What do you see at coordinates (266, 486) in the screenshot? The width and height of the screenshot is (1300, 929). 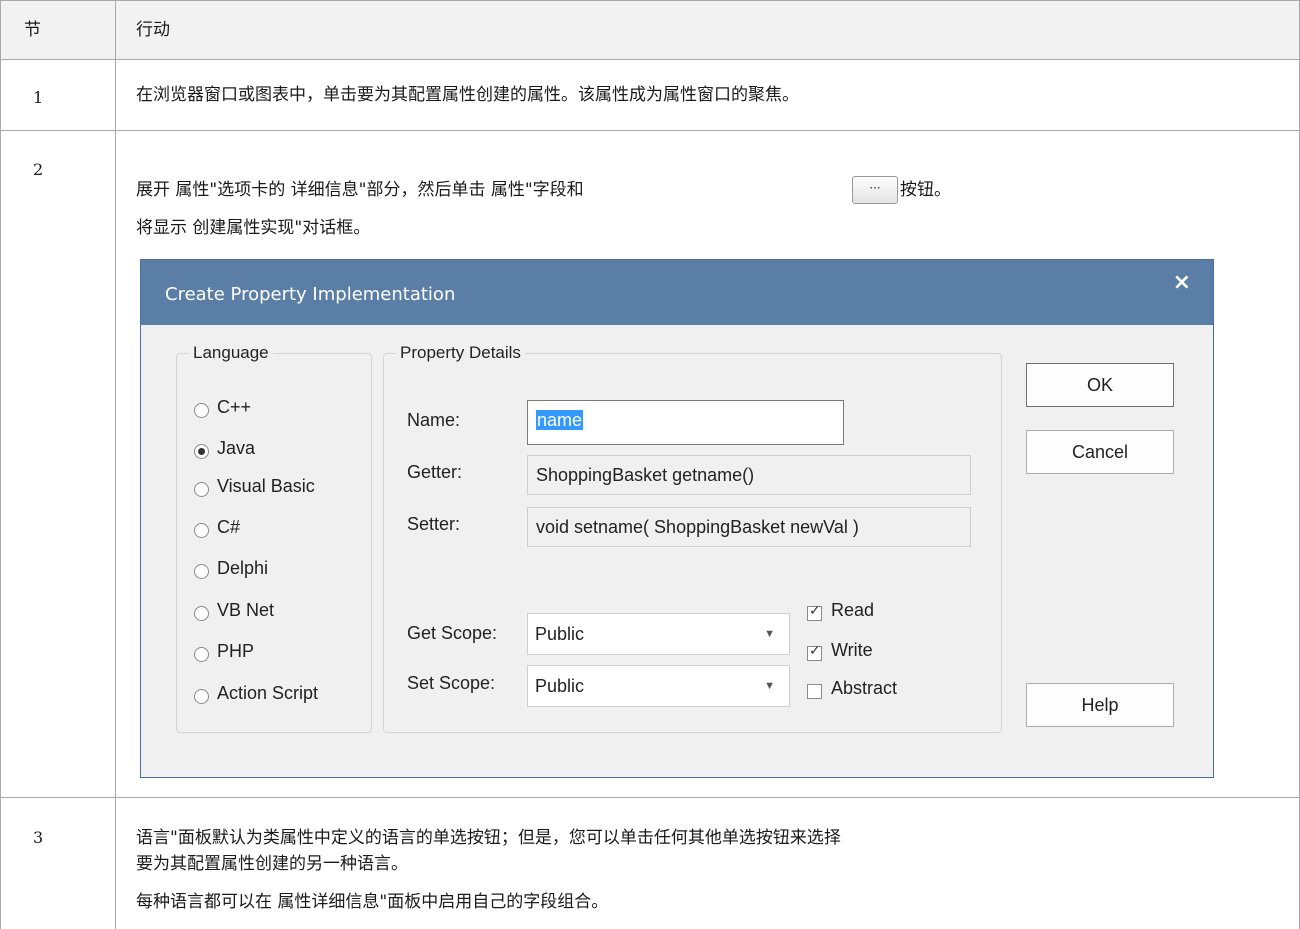 I see `radio-visual-basic-label: Visual Basic` at bounding box center [266, 486].